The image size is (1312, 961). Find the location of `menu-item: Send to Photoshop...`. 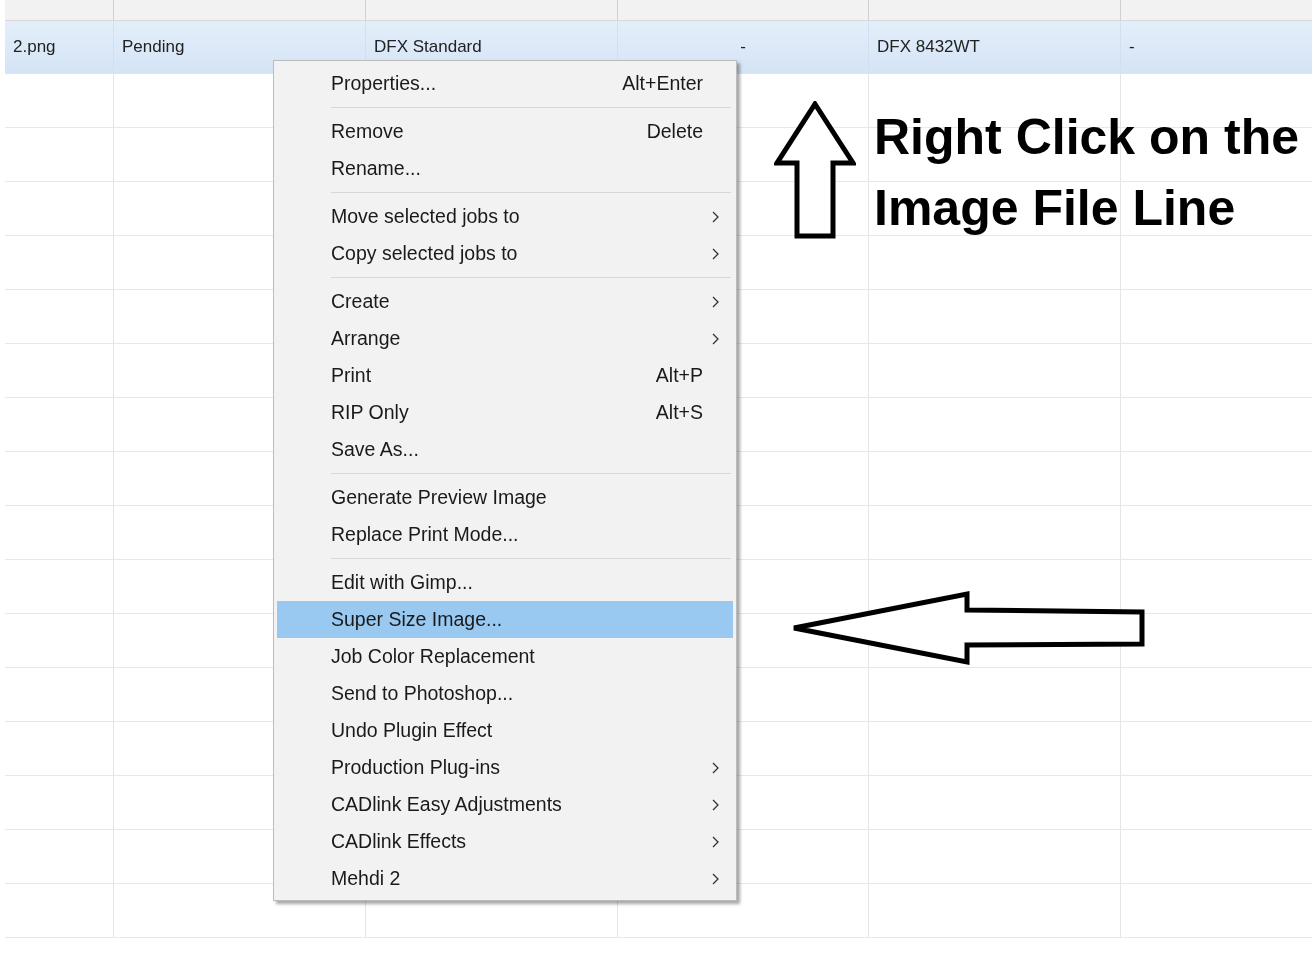

menu-item: Send to Photoshop... is located at coordinates (505, 693).